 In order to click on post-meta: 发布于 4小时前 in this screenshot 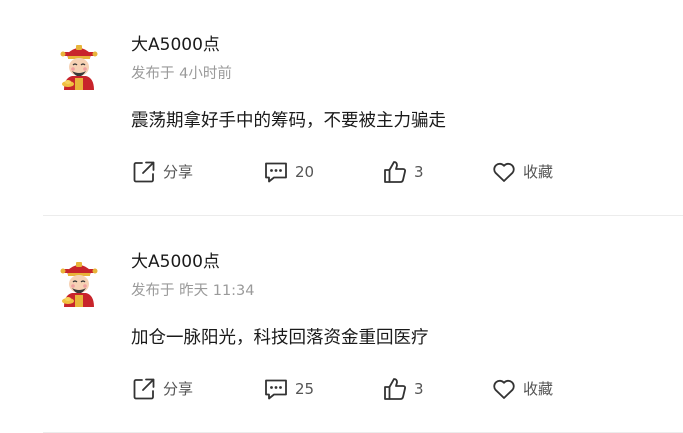, I will do `click(181, 74)`.